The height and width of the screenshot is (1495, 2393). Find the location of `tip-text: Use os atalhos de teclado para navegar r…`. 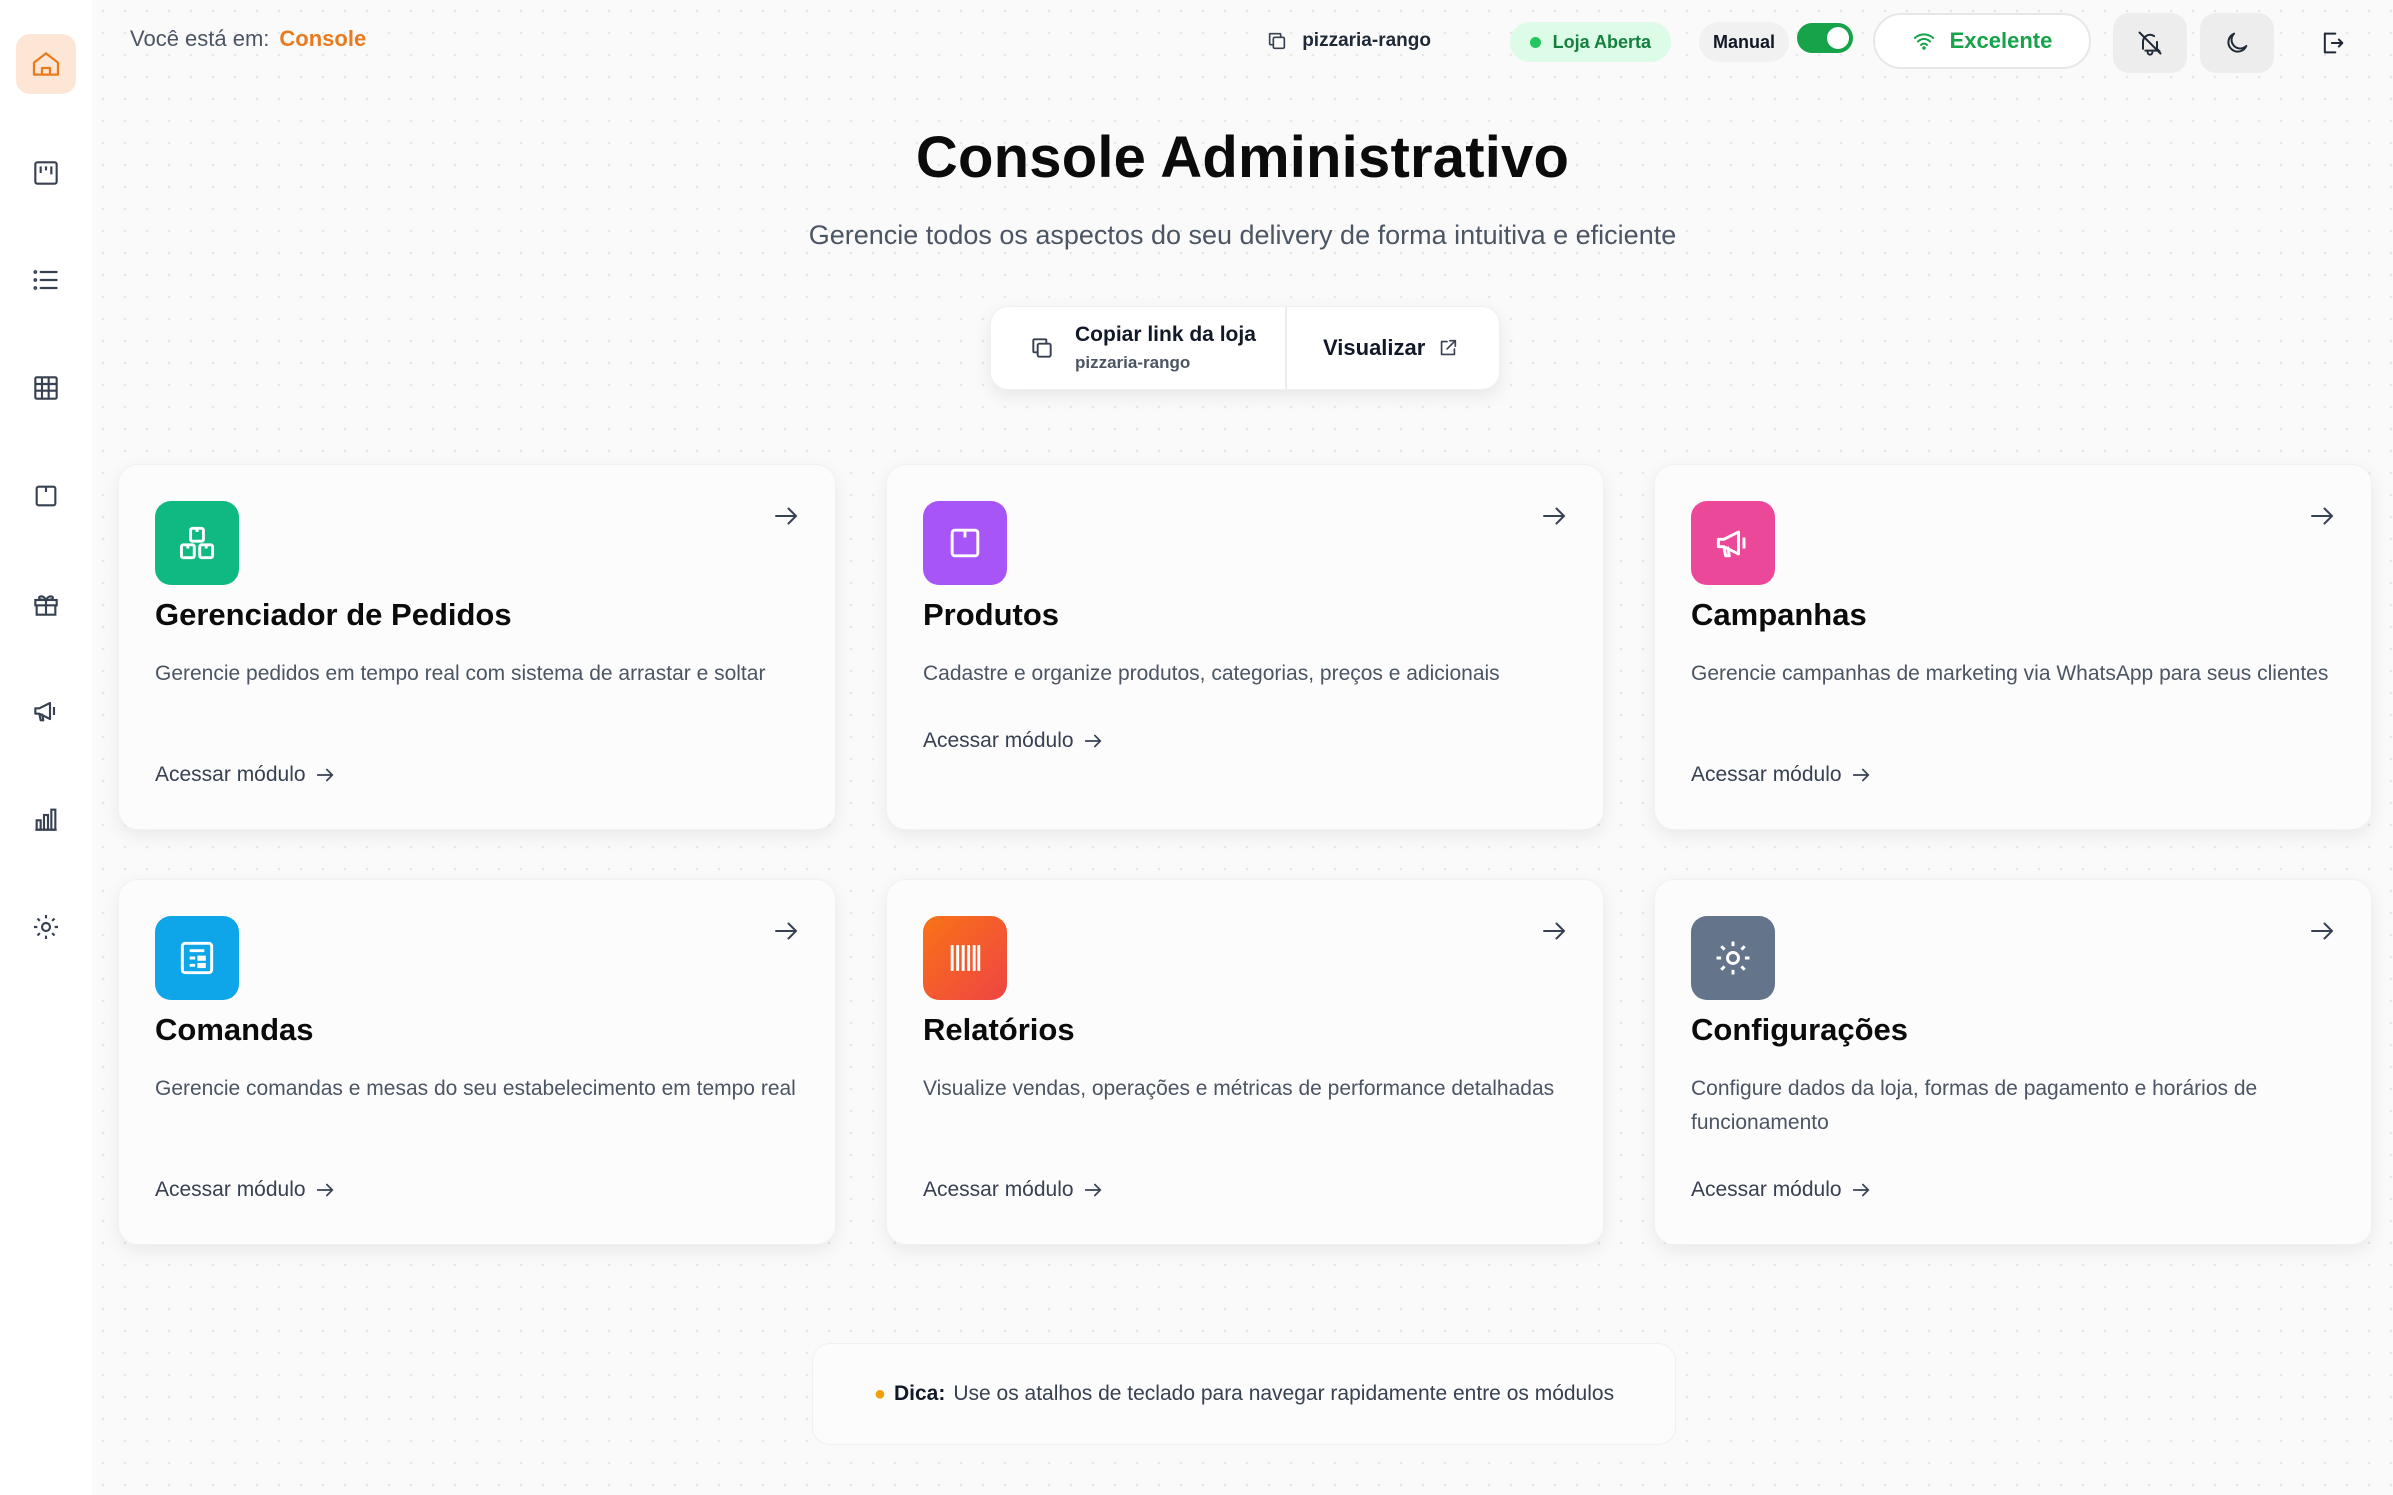

tip-text: Use os atalhos de teclado para navegar r… is located at coordinates (1284, 1393).